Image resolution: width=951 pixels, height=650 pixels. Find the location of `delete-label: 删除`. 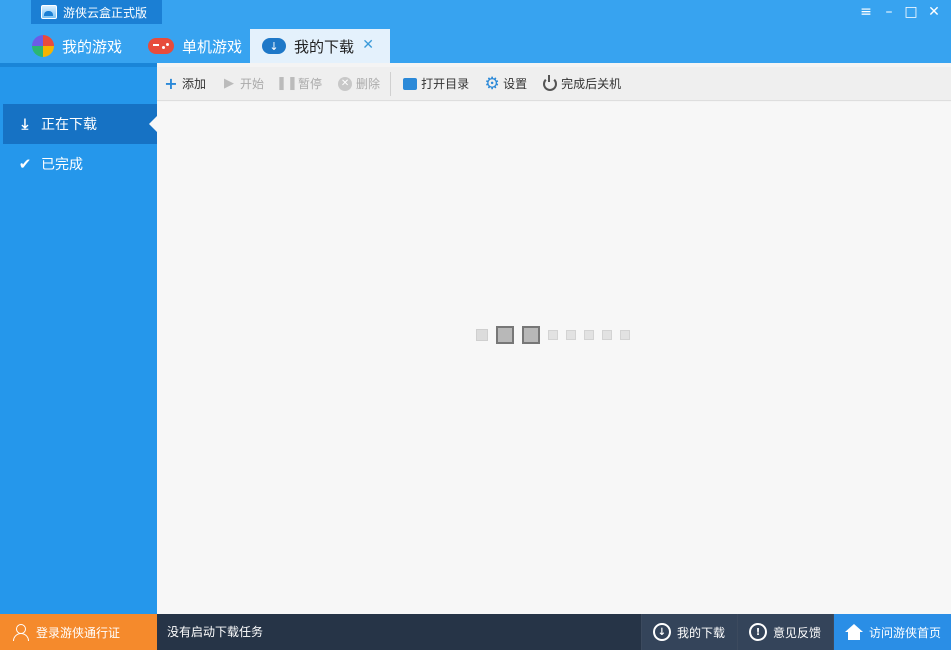

delete-label: 删除 is located at coordinates (368, 84).